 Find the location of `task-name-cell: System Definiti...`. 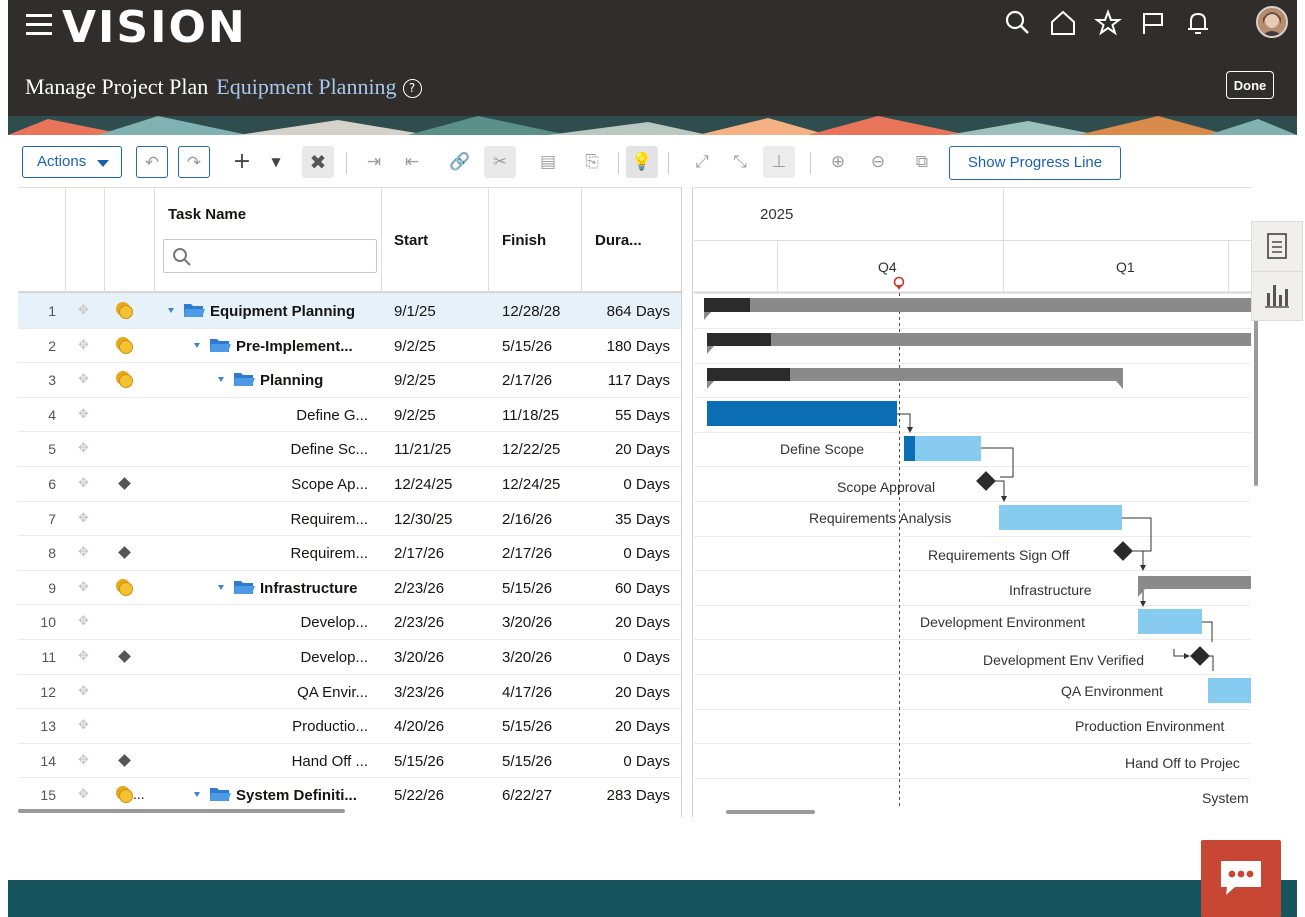

task-name-cell: System Definiti... is located at coordinates (285, 795).